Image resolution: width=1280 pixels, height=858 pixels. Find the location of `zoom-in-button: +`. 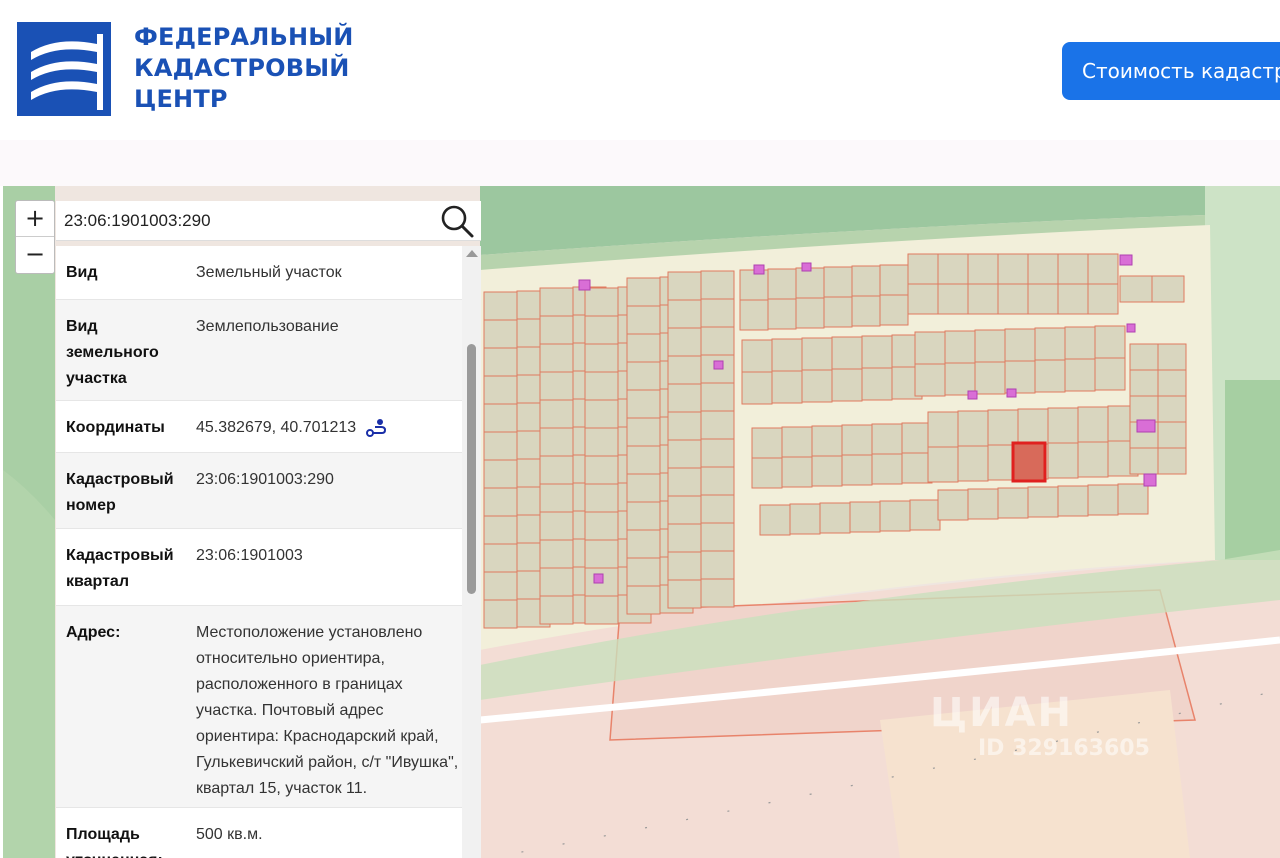

zoom-in-button: + is located at coordinates (35, 219).